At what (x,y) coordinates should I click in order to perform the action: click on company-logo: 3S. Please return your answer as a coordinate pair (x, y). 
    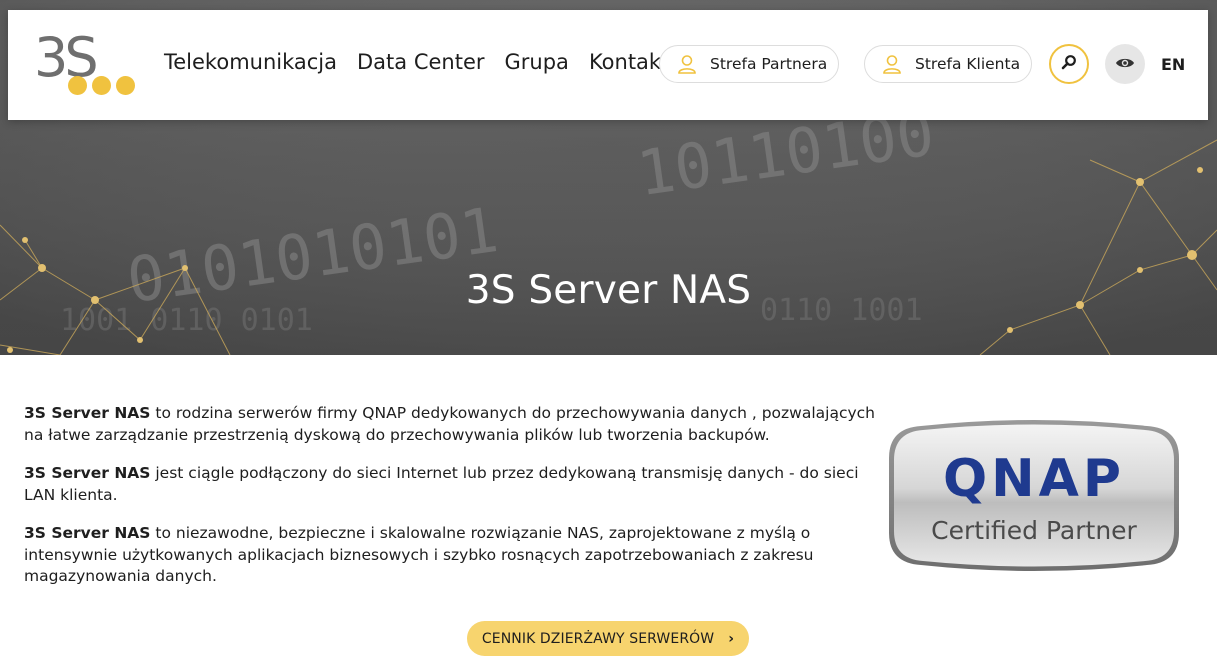
    Looking at the image, I should click on (89, 66).